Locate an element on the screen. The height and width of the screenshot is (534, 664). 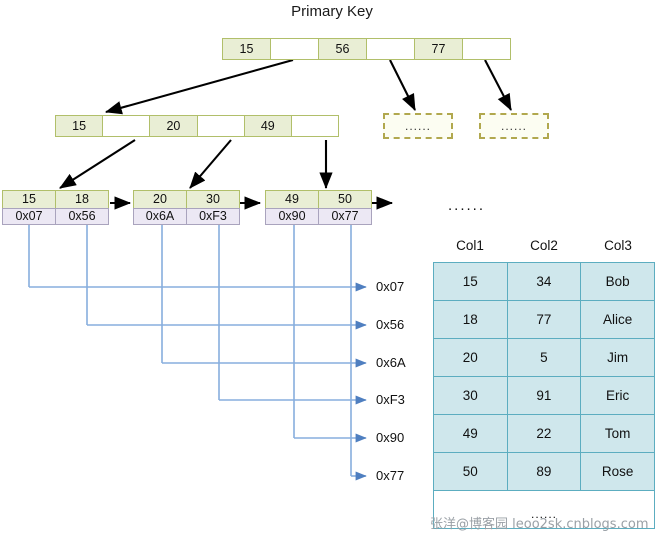
cell-r5-c0: 50 is located at coordinates (470, 471).